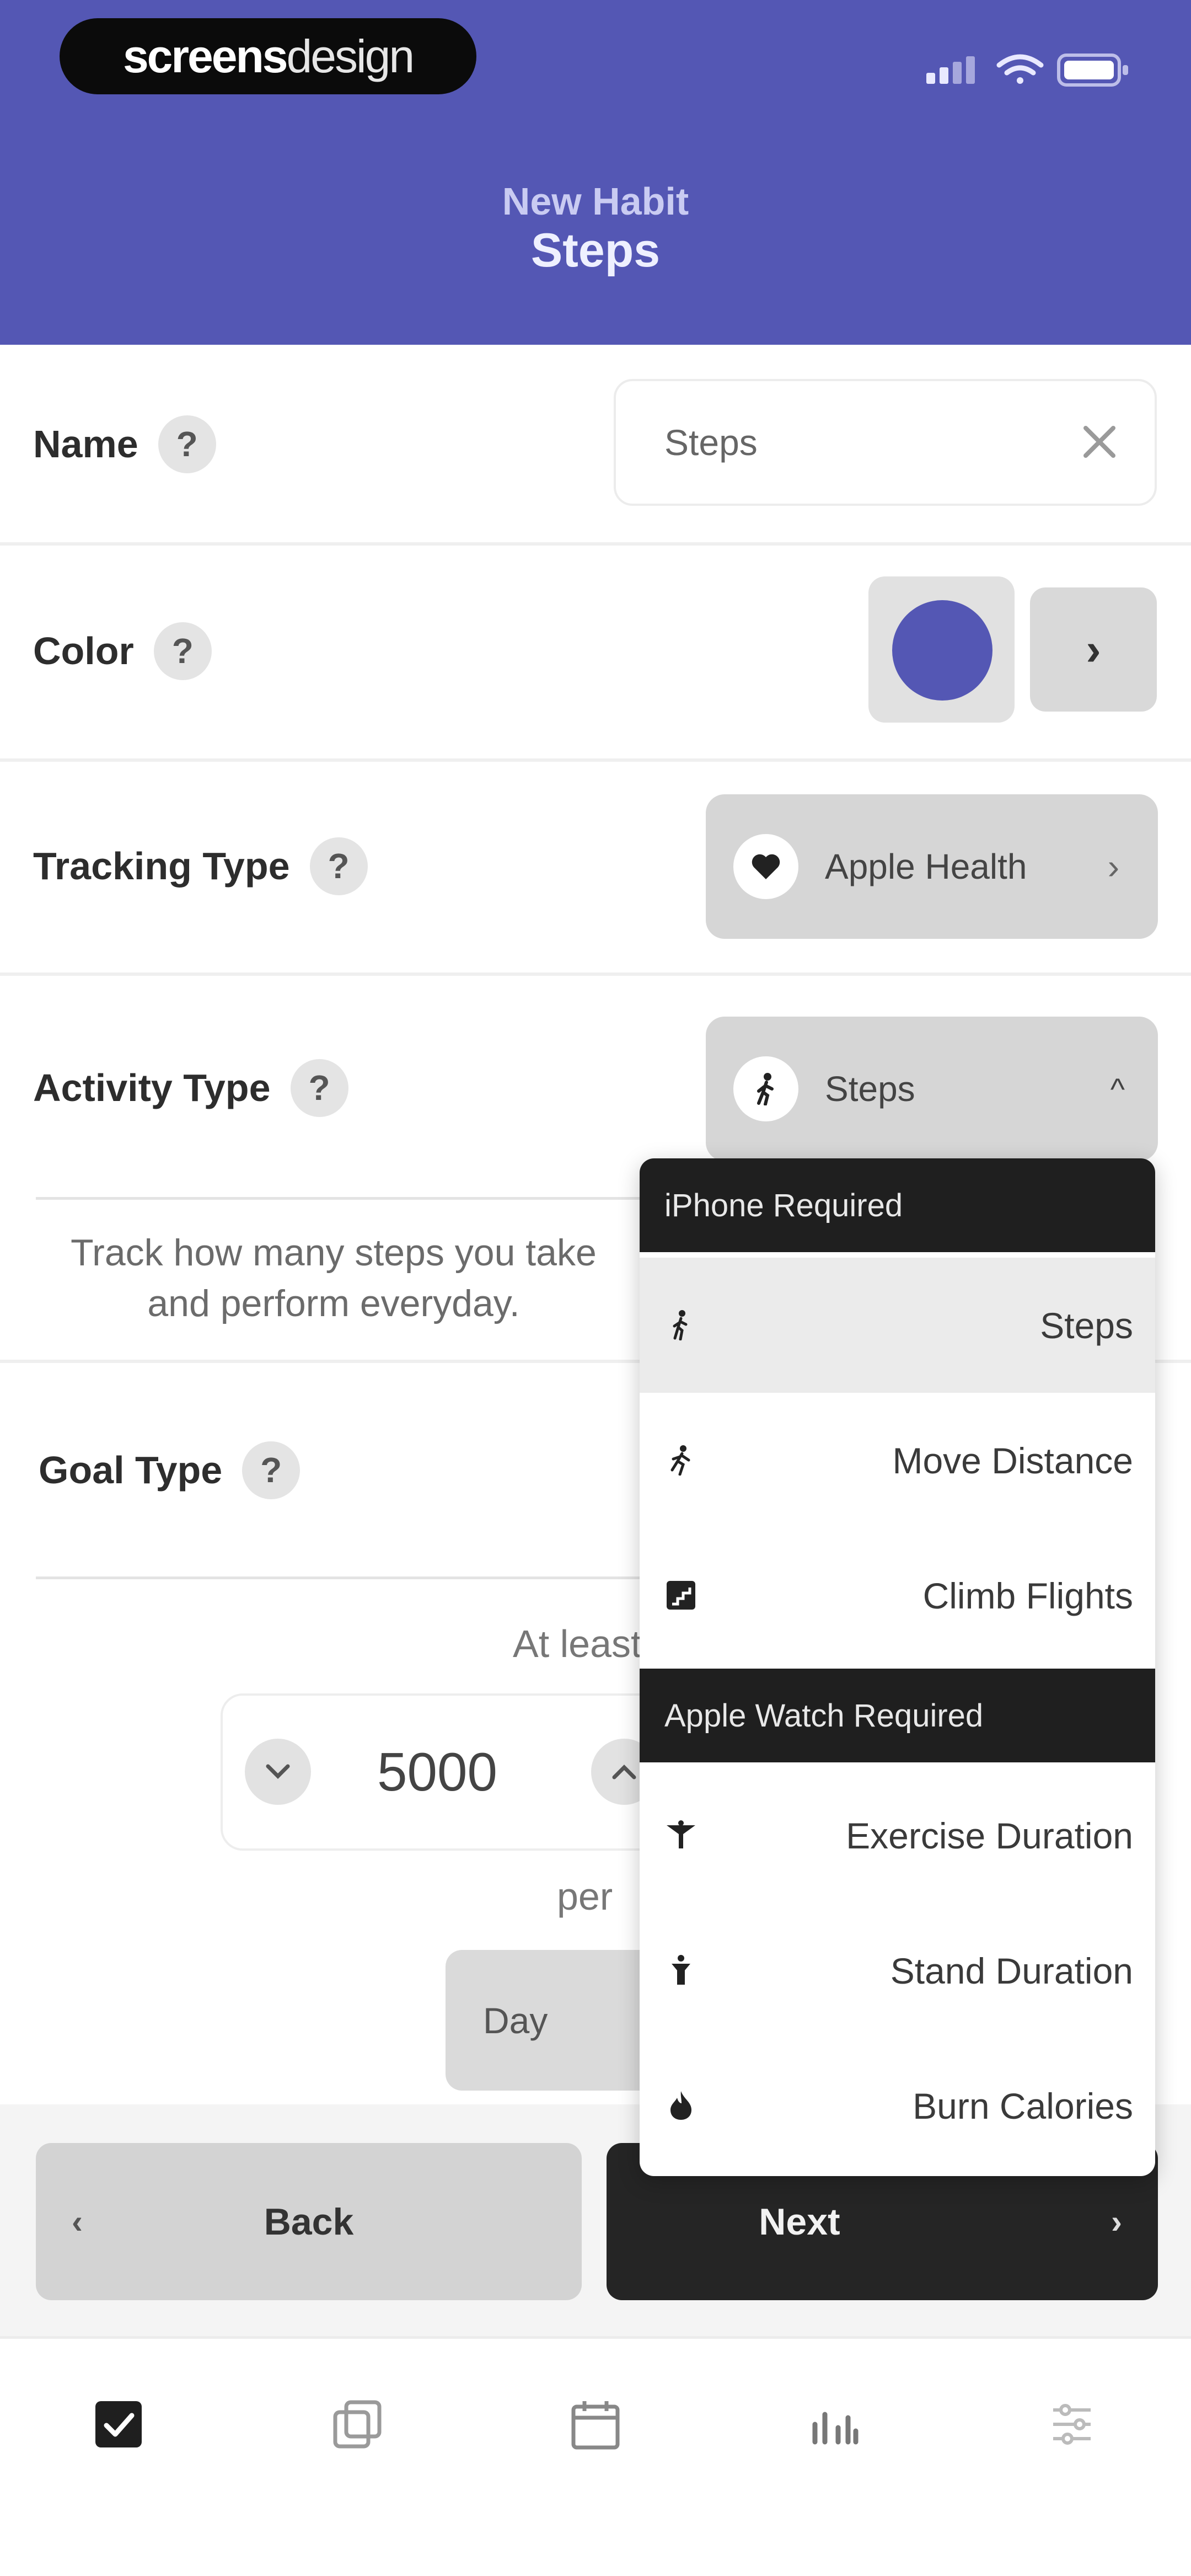 This screenshot has height=2576, width=1191. What do you see at coordinates (681, 1595) in the screenshot?
I see `stairs-icon` at bounding box center [681, 1595].